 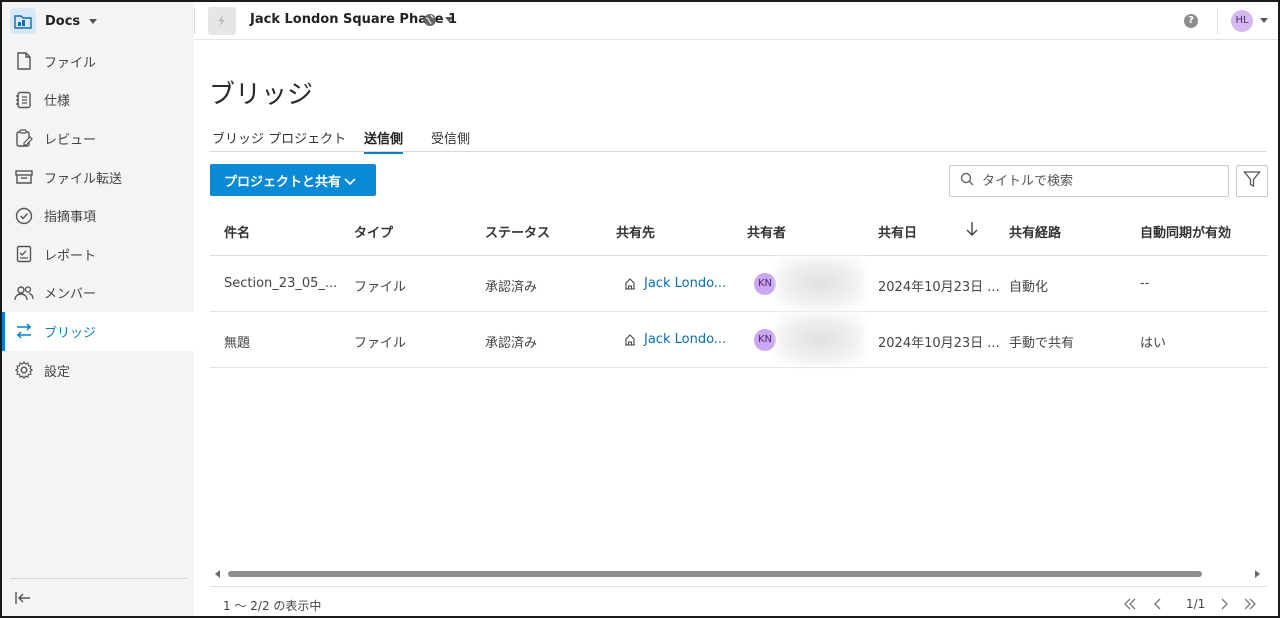 I want to click on tab-receiving: 受信側, so click(x=450, y=140).